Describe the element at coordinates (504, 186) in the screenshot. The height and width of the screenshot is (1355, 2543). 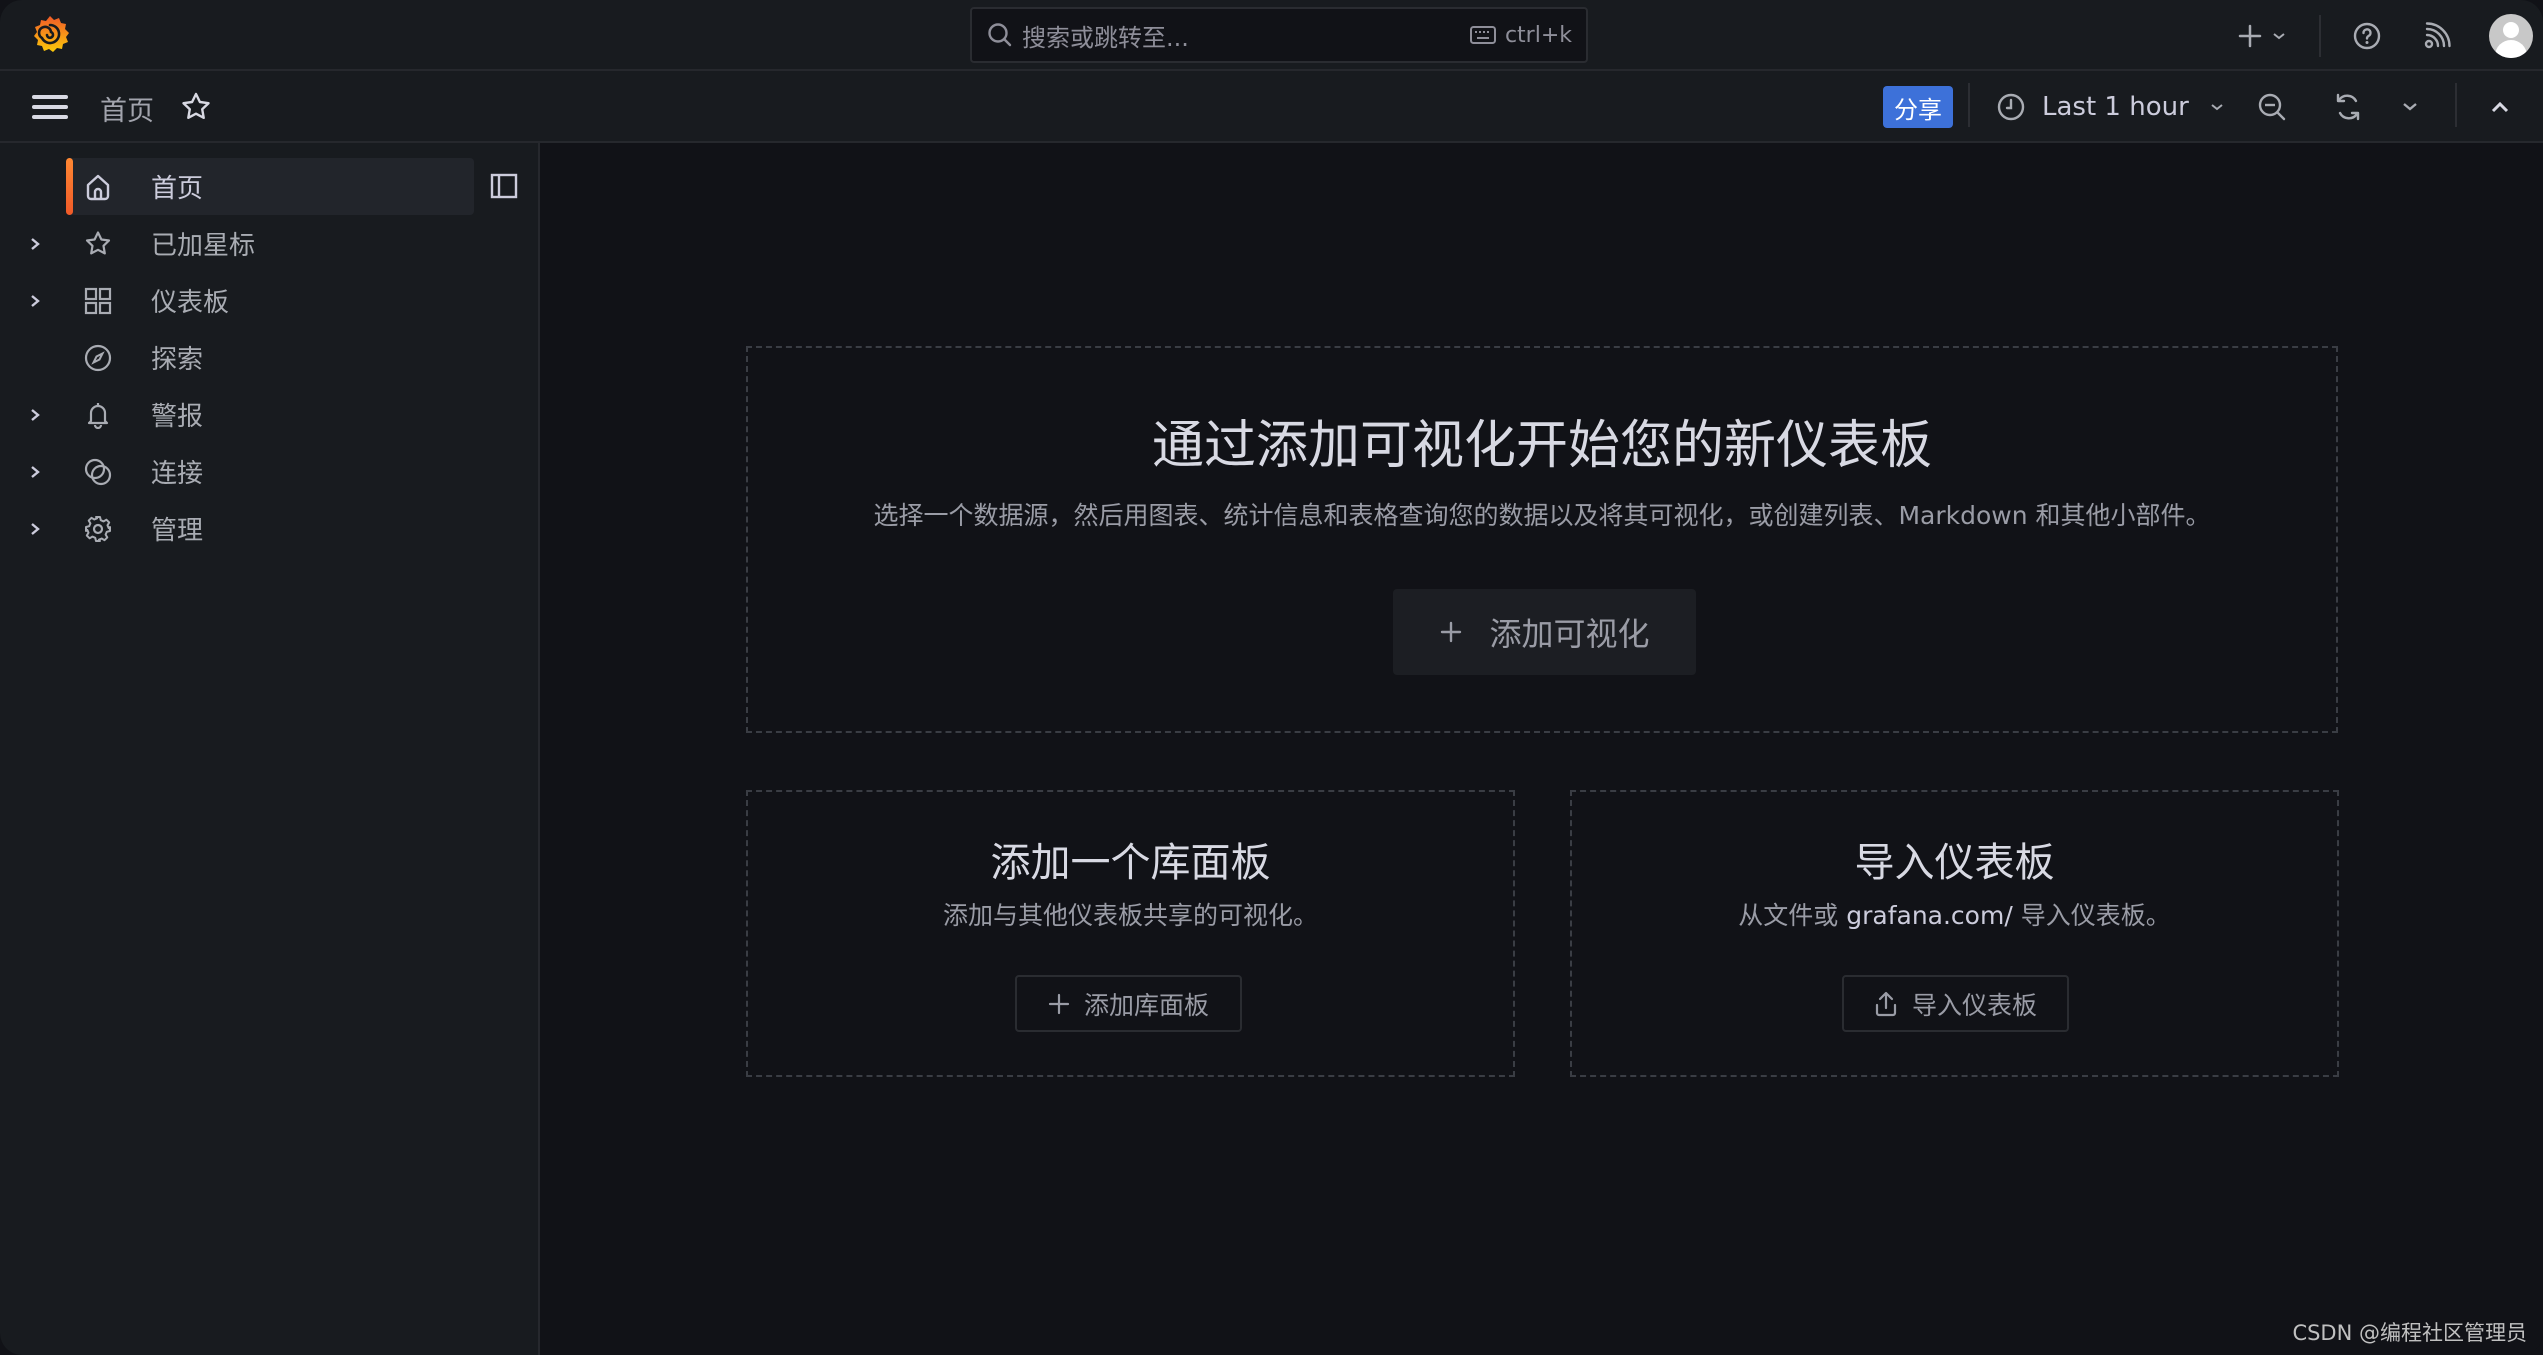
I see `dock-menu-icon` at that location.